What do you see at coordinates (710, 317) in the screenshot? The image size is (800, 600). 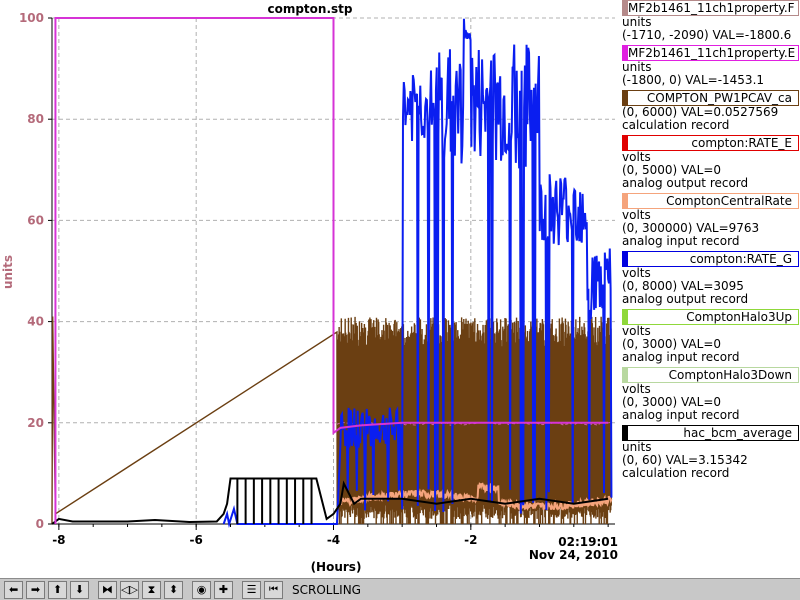 I see `legend-item-name: ComptonHalo3Up` at bounding box center [710, 317].